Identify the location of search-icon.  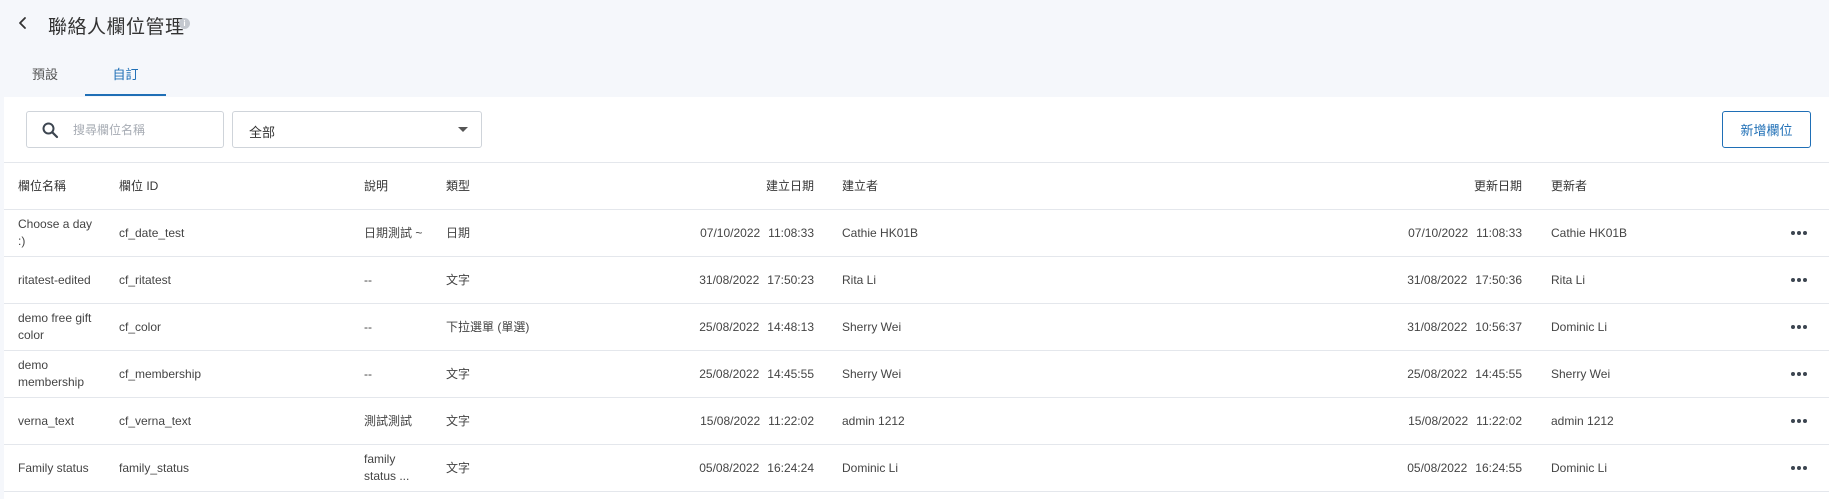
(50, 130).